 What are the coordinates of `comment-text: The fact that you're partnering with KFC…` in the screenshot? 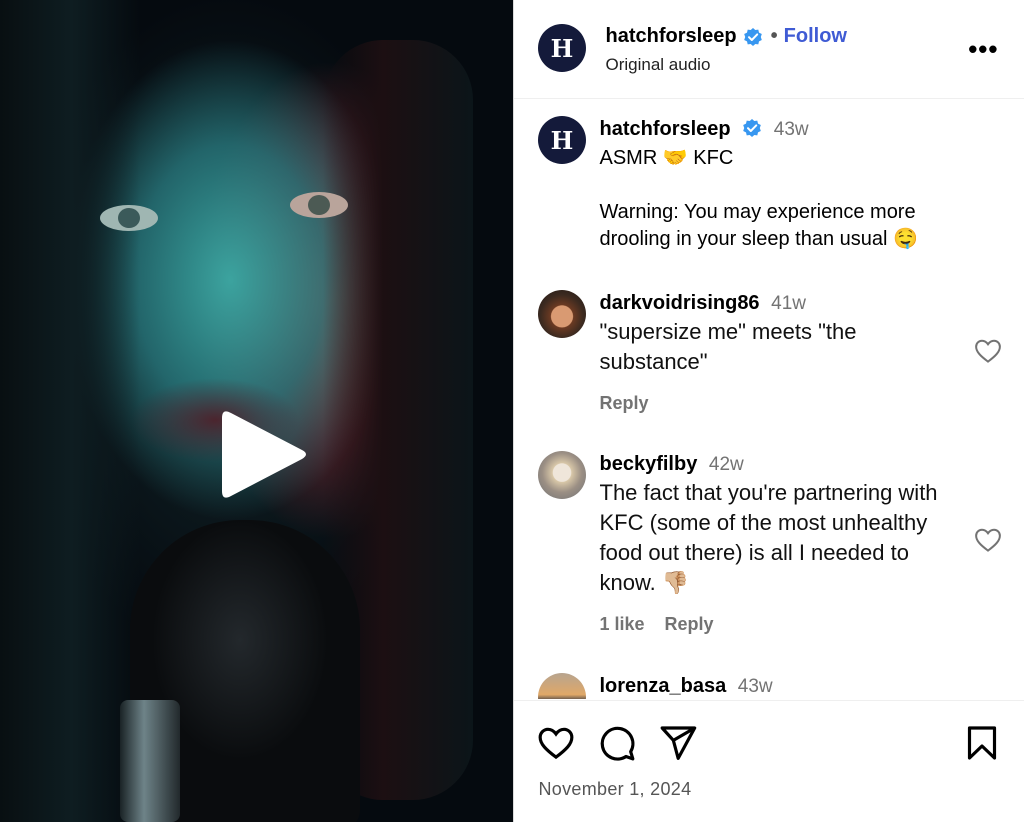 It's located at (780, 538).